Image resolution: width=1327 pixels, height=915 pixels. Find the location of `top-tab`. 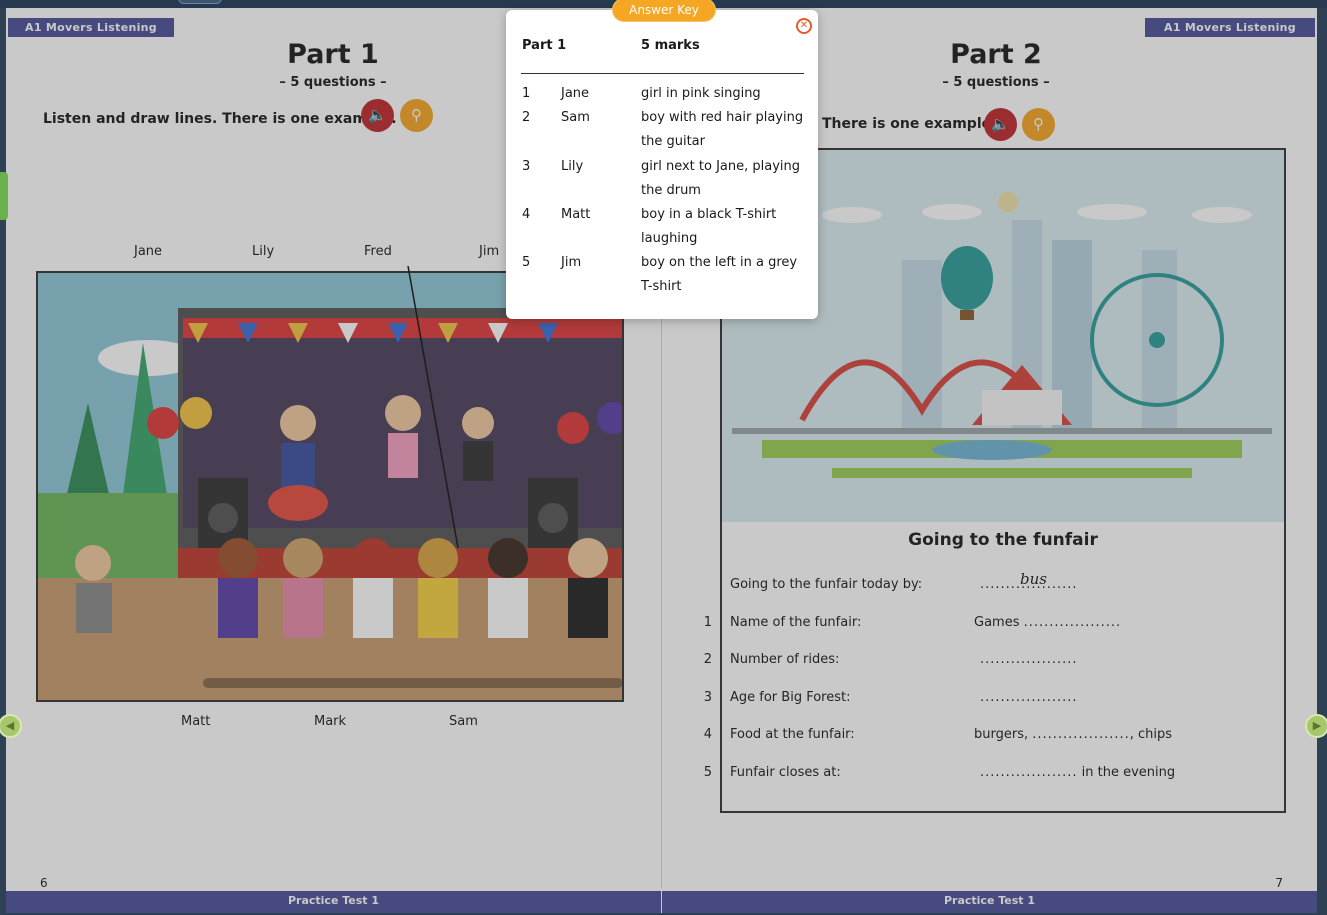

top-tab is located at coordinates (200, 2).